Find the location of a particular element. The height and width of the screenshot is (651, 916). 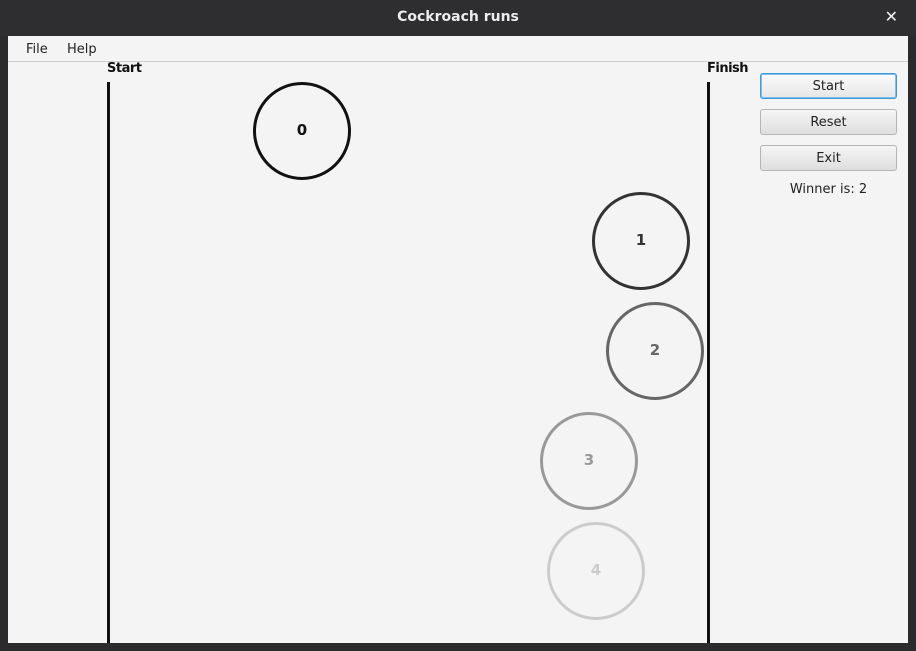

cockroach-label: 0 is located at coordinates (302, 130).